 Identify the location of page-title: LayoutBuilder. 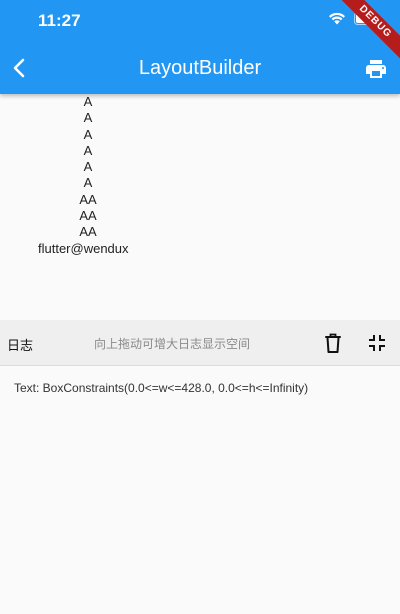
(200, 68).